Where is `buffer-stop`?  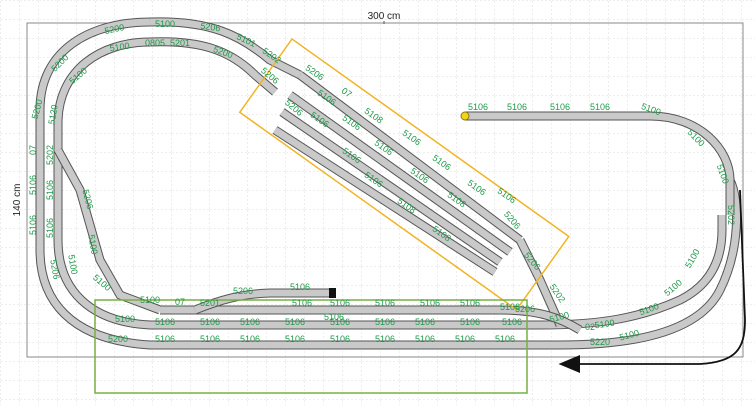 buffer-stop is located at coordinates (332, 293).